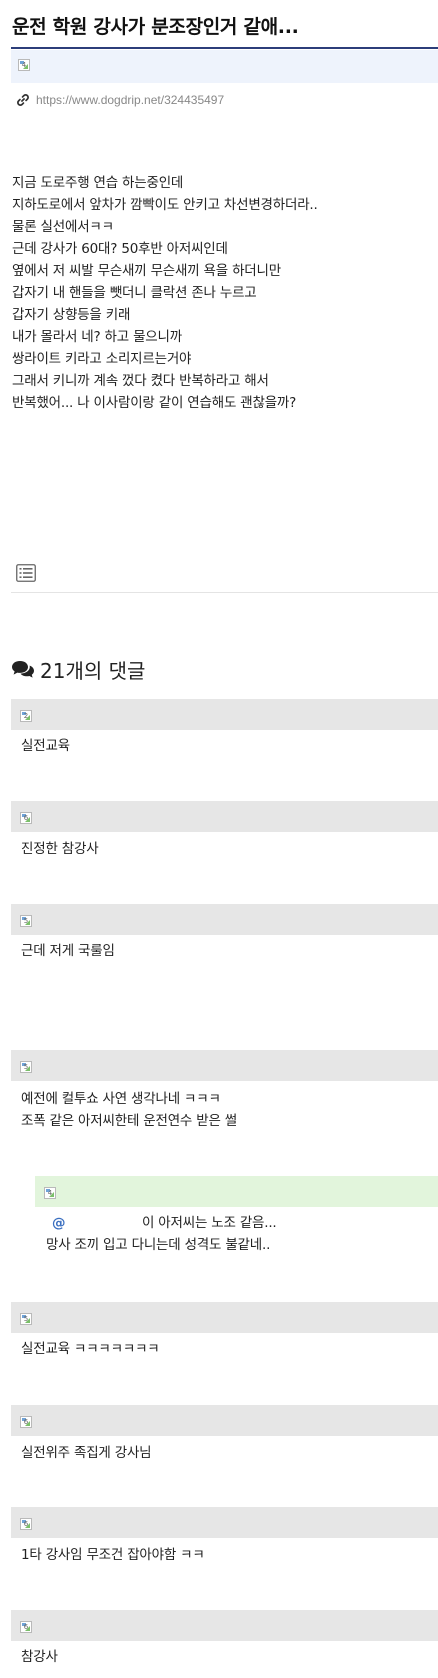  I want to click on link-icon, so click(23, 100).